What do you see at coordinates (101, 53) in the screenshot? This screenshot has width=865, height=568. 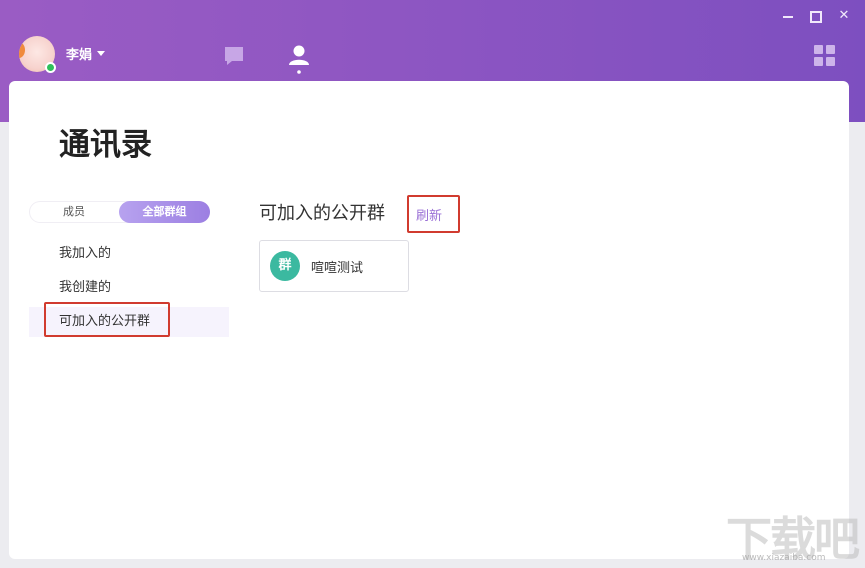 I see `chevron-down-icon` at bounding box center [101, 53].